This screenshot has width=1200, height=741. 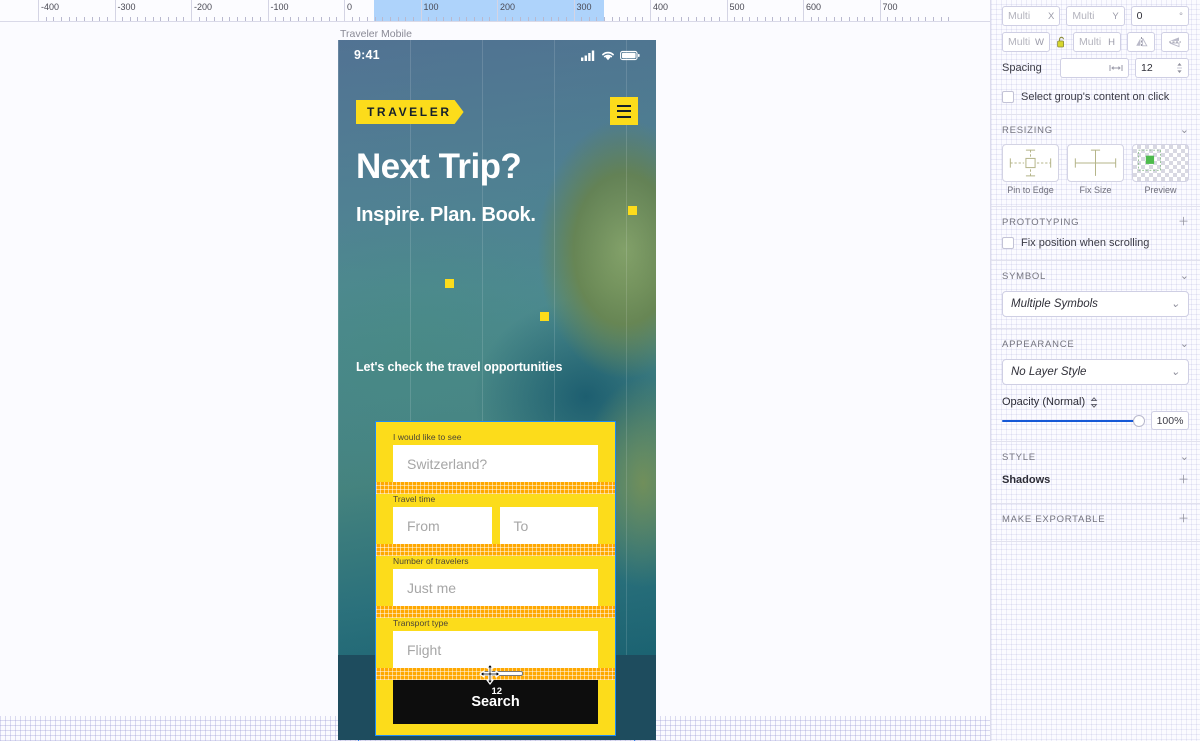 I want to click on opacity-label-row: Opacity (Normal), so click(x=1095, y=402).